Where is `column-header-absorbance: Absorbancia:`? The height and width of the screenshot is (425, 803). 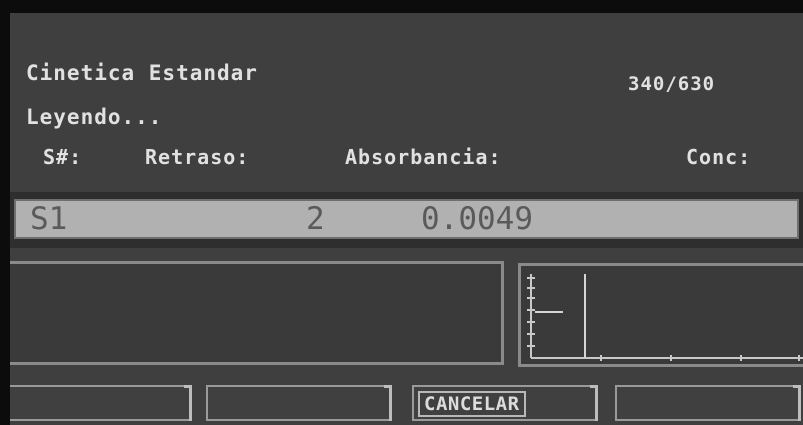 column-header-absorbance: Absorbancia: is located at coordinates (423, 157).